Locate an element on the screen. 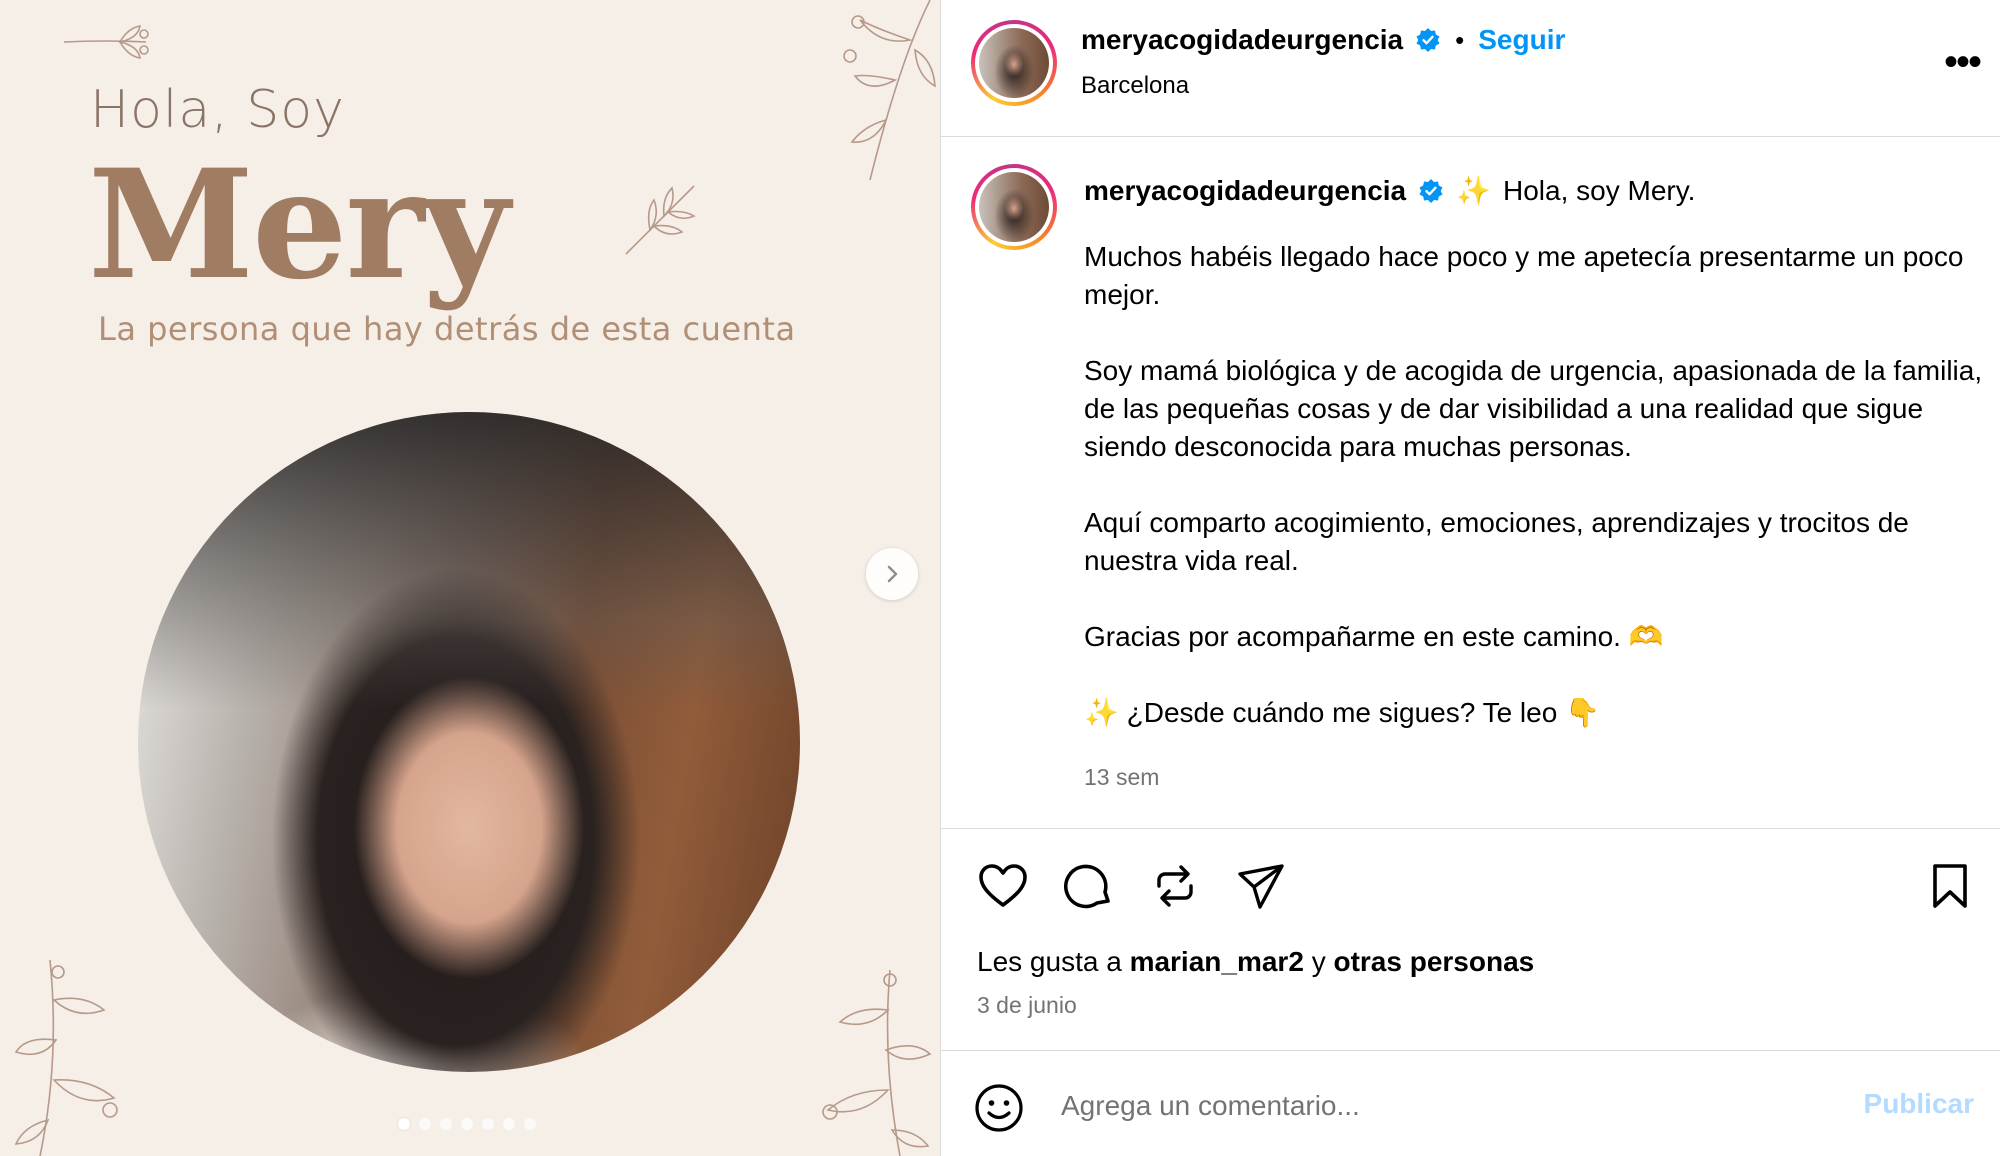  card-greeting: Hola, Soy is located at coordinates (217, 110).